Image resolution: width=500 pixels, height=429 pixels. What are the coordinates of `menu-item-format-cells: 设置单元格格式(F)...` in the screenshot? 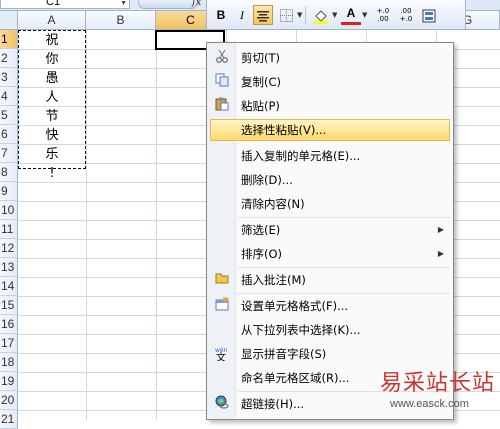 It's located at (330, 306).